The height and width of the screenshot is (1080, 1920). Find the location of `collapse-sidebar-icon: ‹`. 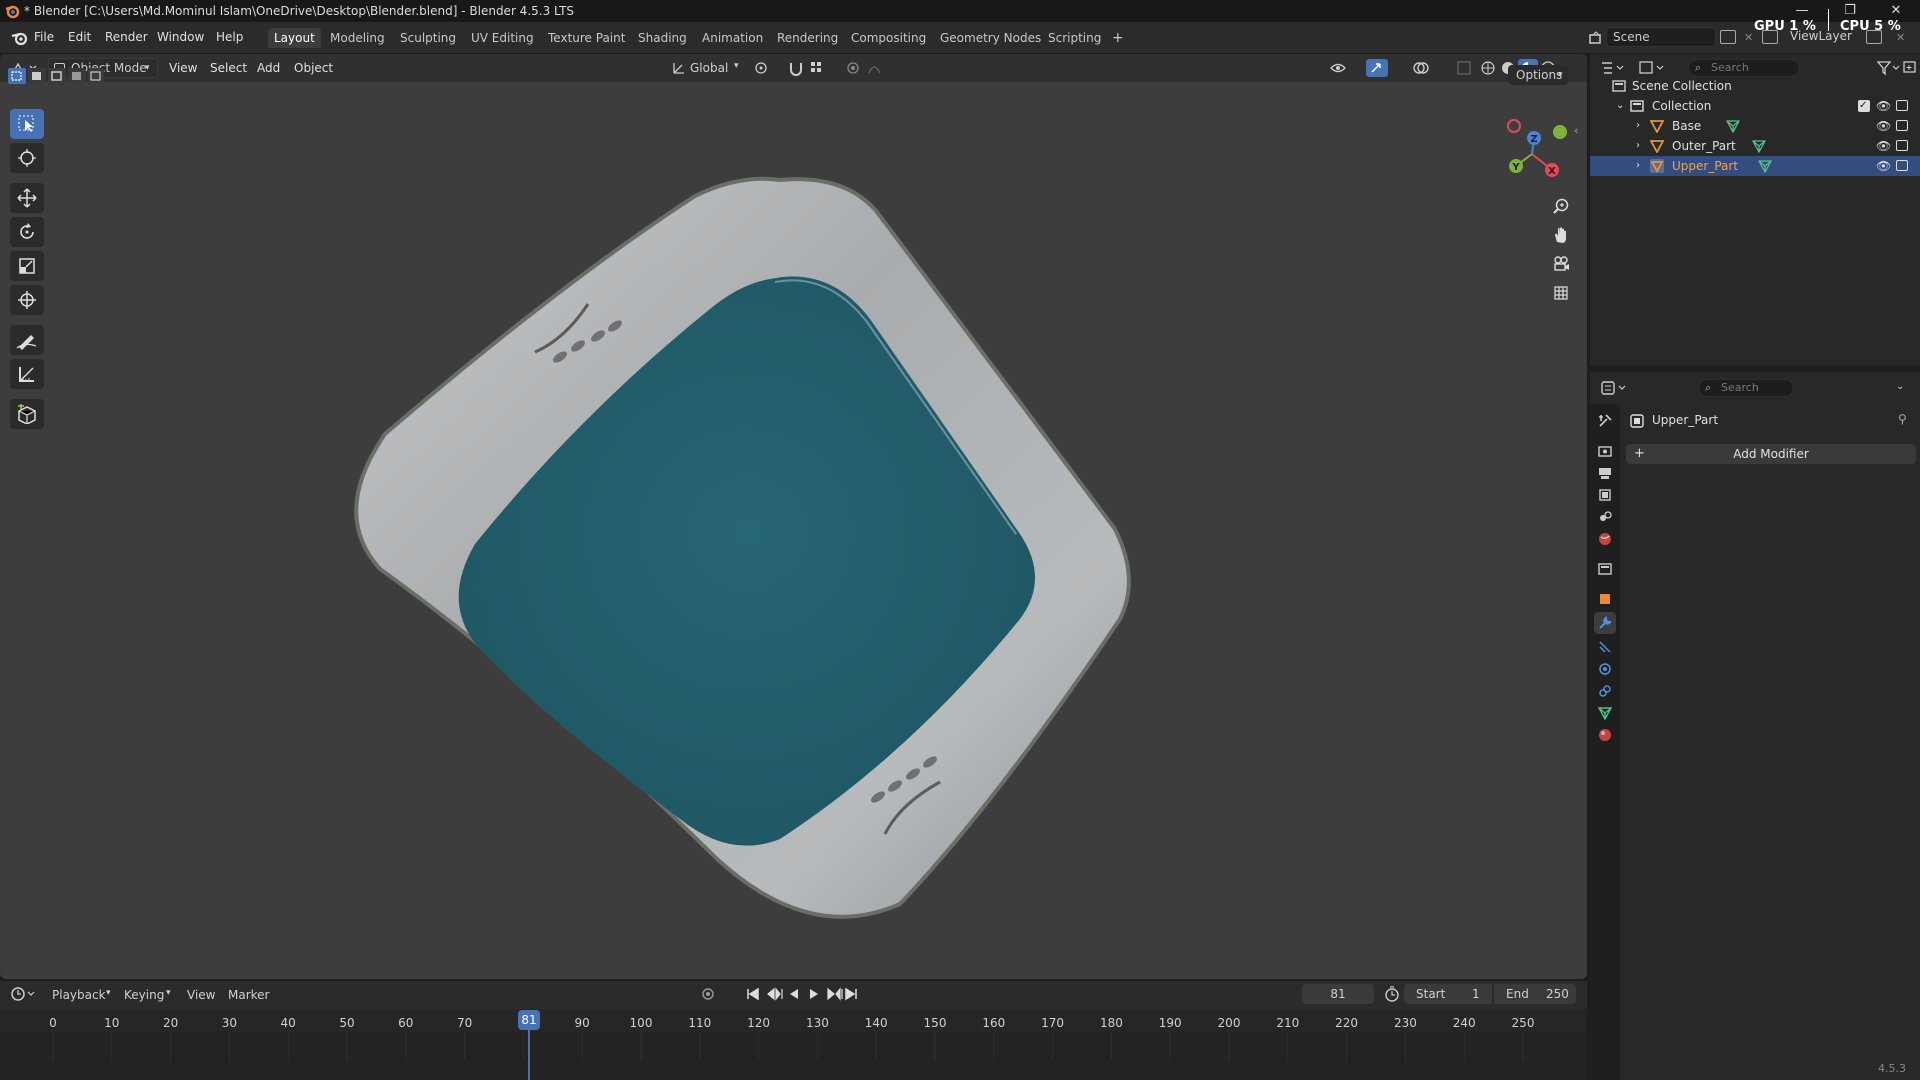

collapse-sidebar-icon: ‹ is located at coordinates (1576, 130).